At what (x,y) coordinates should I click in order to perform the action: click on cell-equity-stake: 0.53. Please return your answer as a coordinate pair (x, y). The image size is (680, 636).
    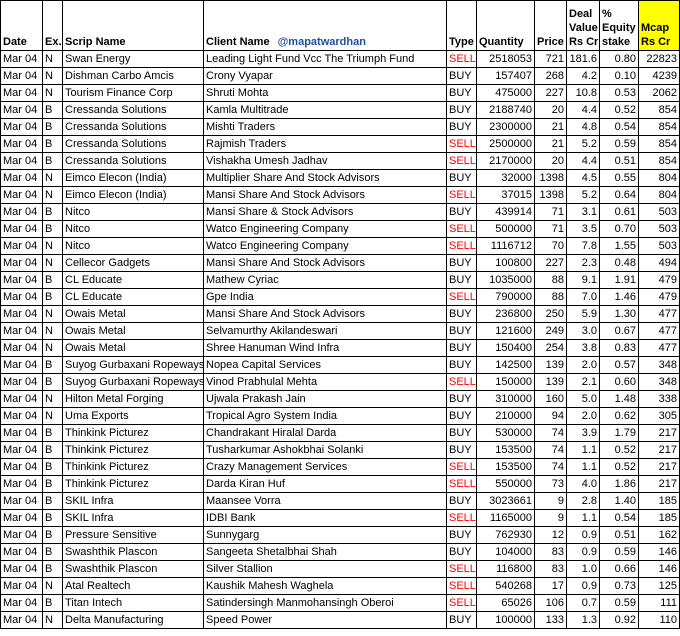
    Looking at the image, I should click on (619, 93).